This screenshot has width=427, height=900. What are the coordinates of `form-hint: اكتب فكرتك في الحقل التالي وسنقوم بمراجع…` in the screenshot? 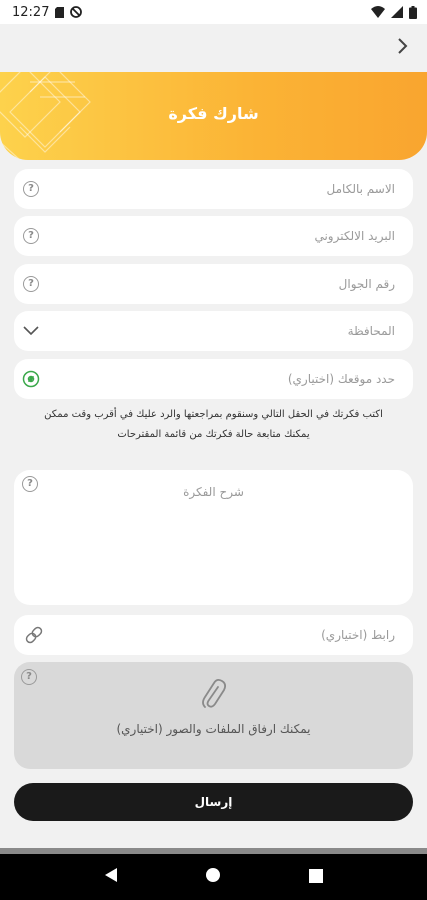 It's located at (213, 425).